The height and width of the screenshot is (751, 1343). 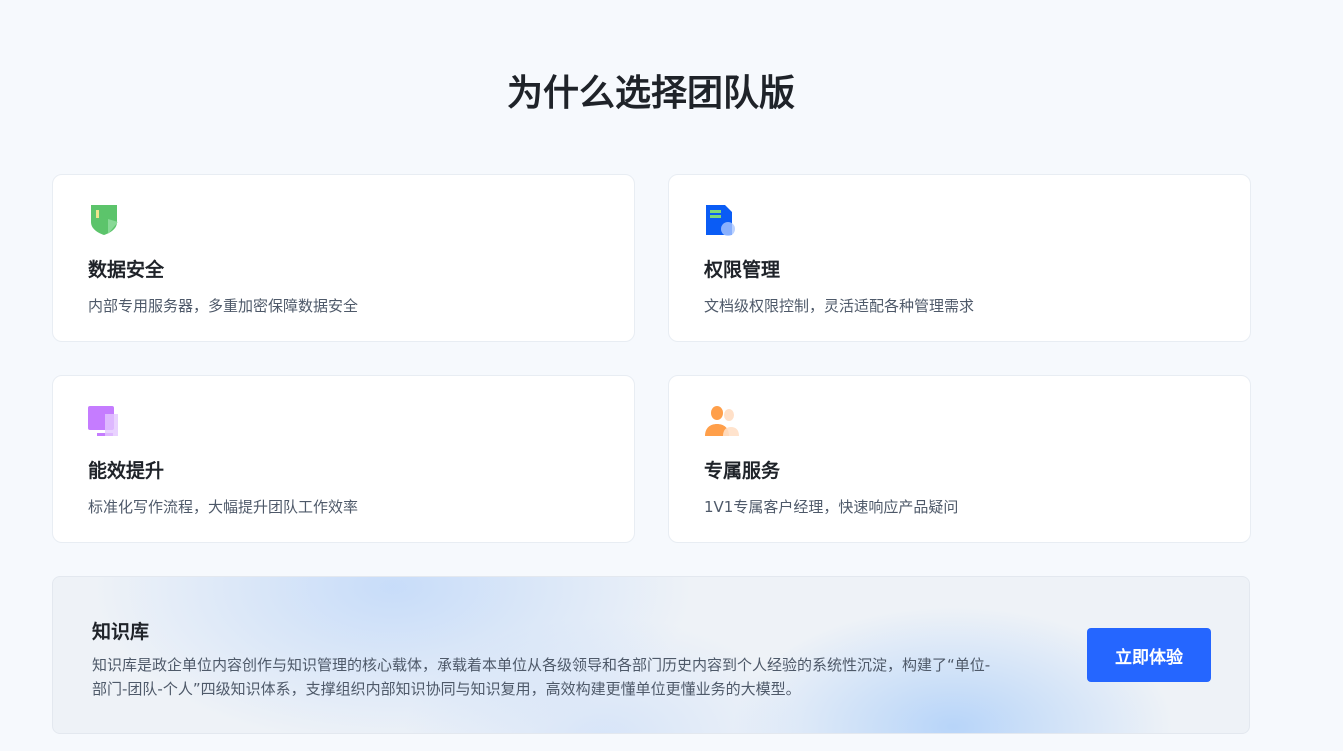 I want to click on feature-desc: 文档级权限控制，灵活适配各种管理需求, so click(x=839, y=306).